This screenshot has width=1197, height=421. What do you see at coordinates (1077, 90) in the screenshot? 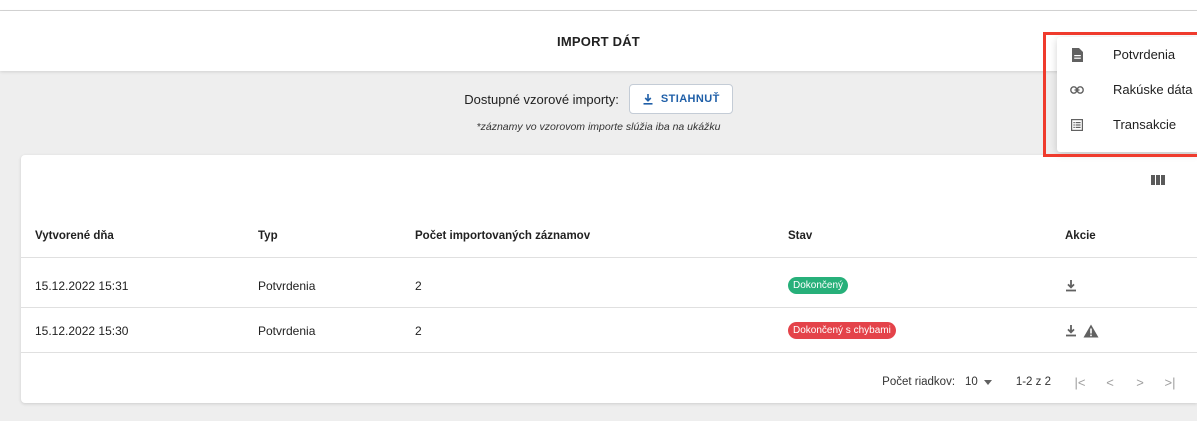
I see `link-icon` at bounding box center [1077, 90].